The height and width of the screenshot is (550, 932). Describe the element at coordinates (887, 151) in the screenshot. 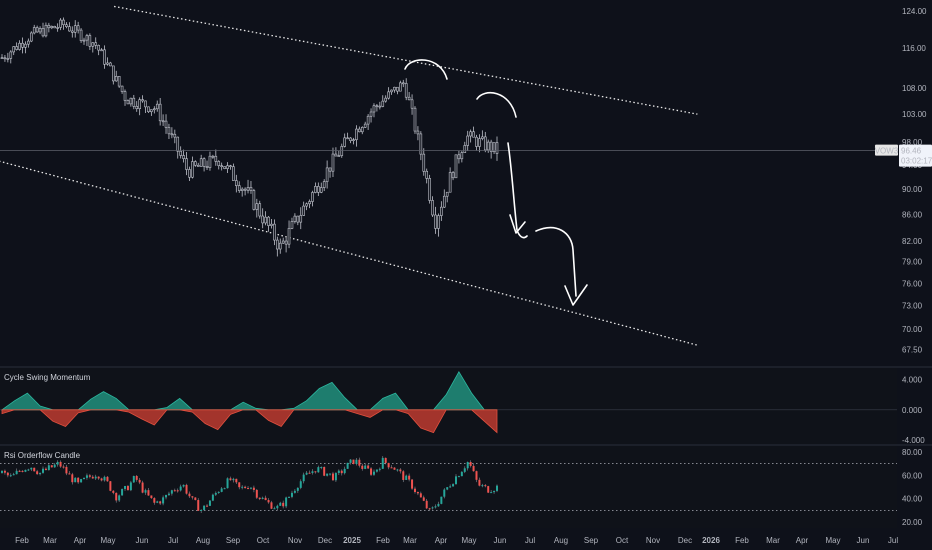

I see `symbol-tag-label: VOW3` at that location.